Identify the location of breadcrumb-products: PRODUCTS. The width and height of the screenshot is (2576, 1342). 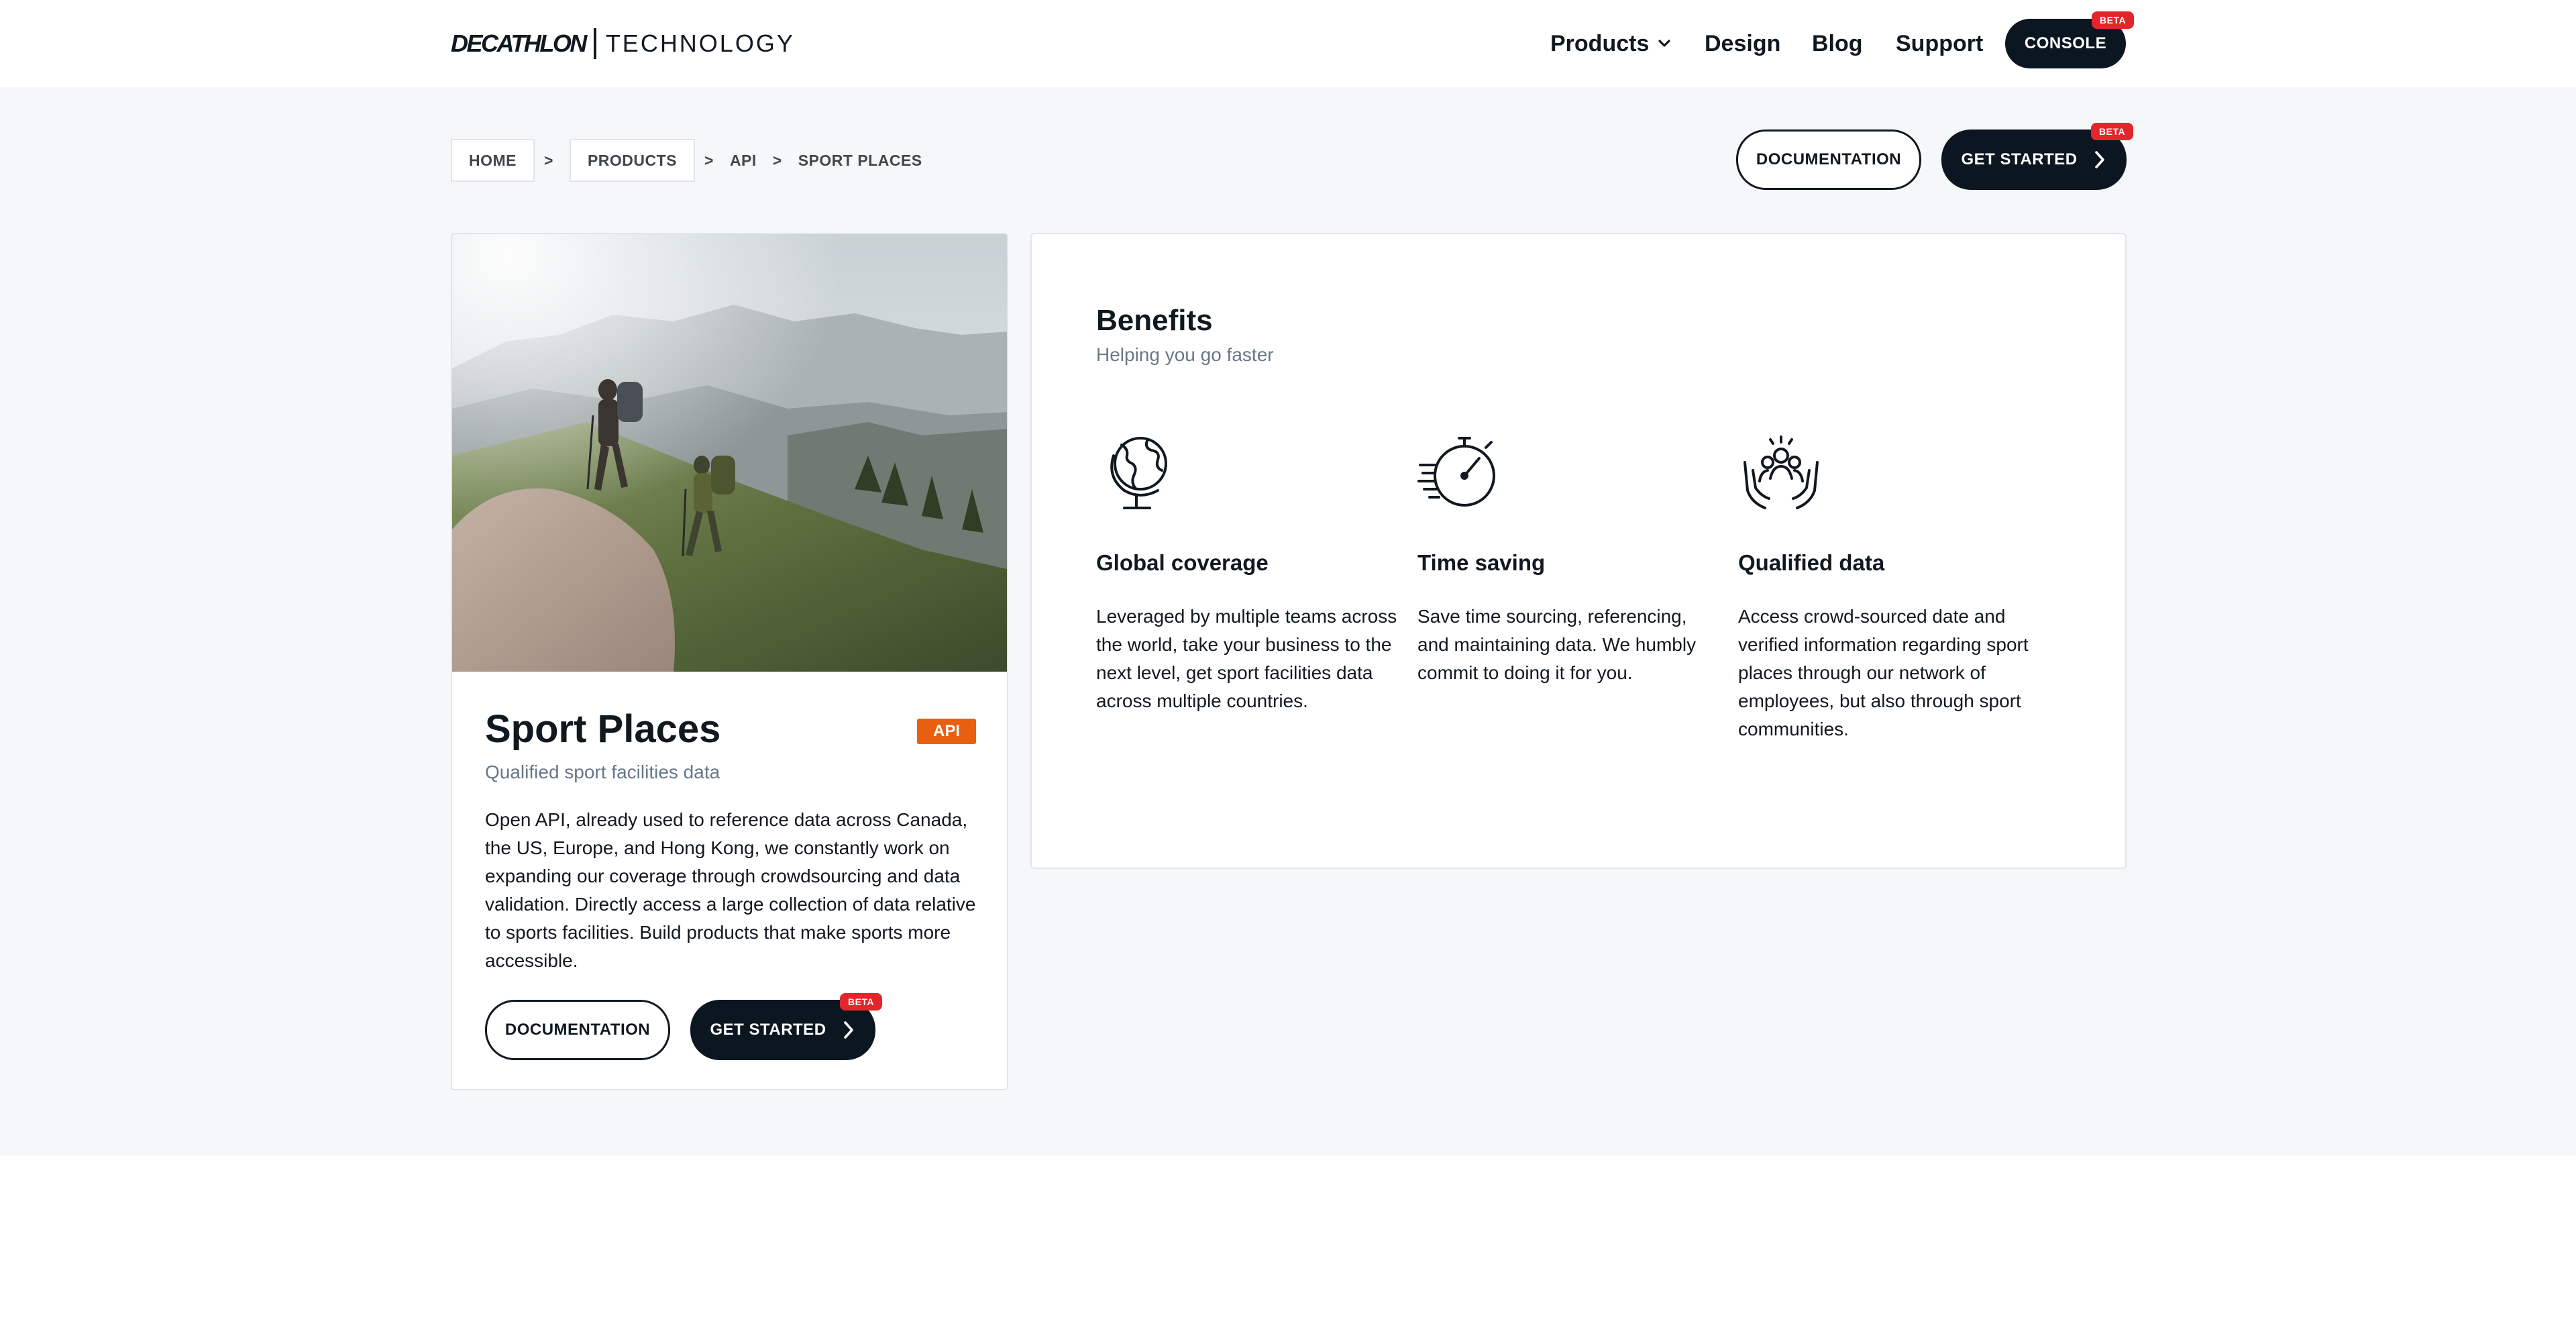
(632, 160).